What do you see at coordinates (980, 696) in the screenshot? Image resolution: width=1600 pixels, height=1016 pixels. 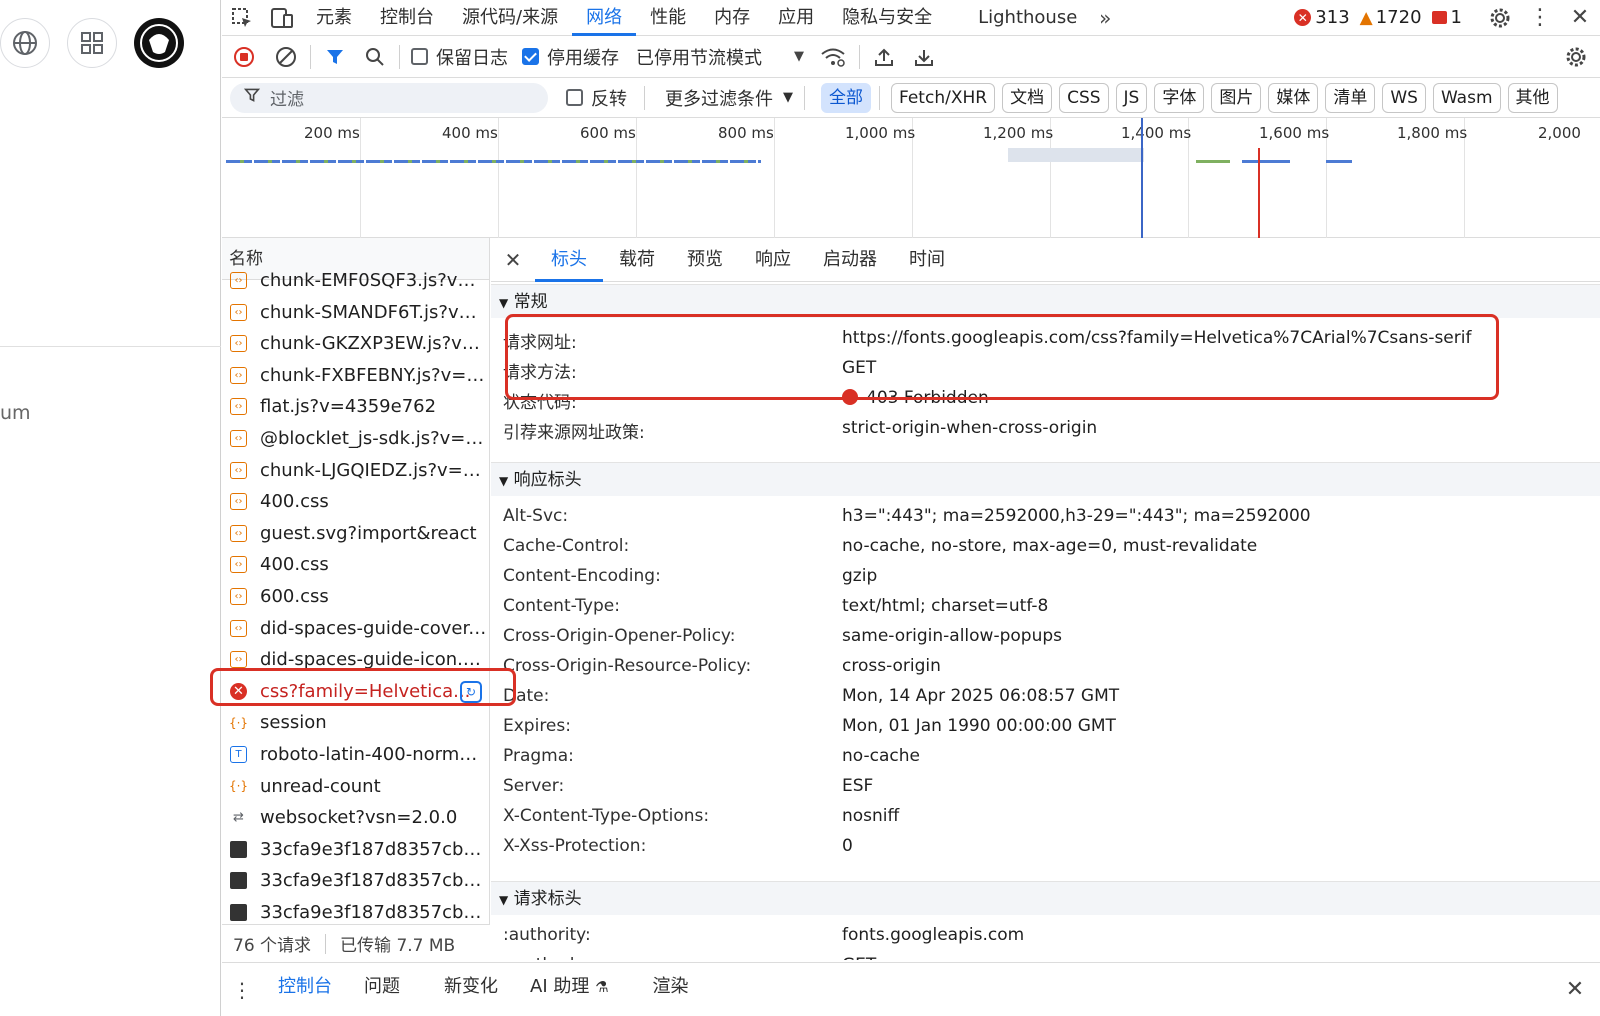 I see `header-value: Mon, 14 Apr 2025 06:08:57 GMT` at bounding box center [980, 696].